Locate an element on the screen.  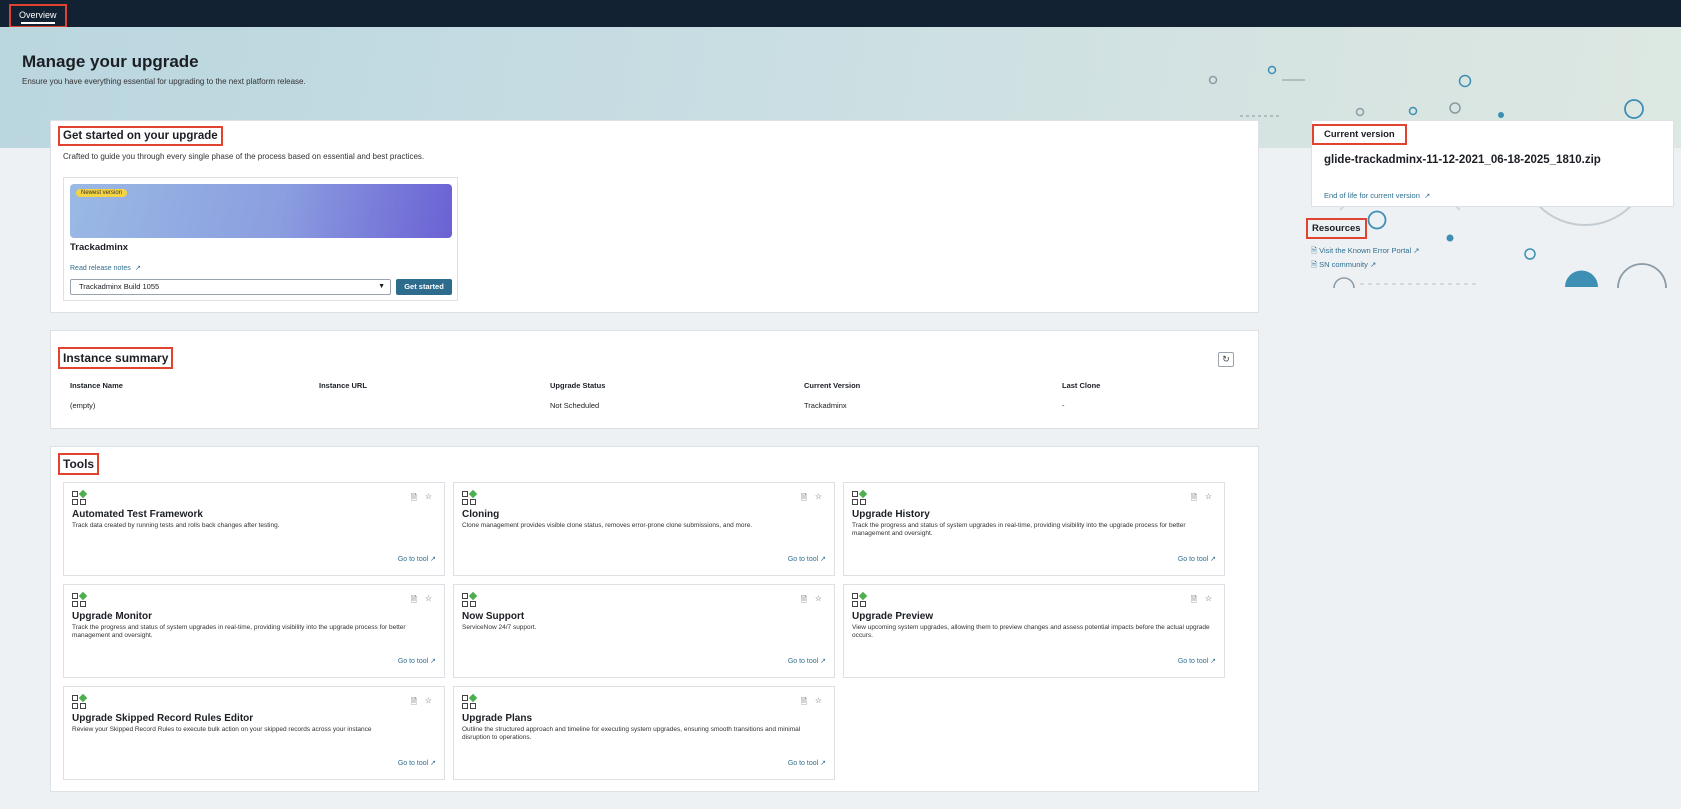
tool-name: Now Support is located at coordinates (493, 616).